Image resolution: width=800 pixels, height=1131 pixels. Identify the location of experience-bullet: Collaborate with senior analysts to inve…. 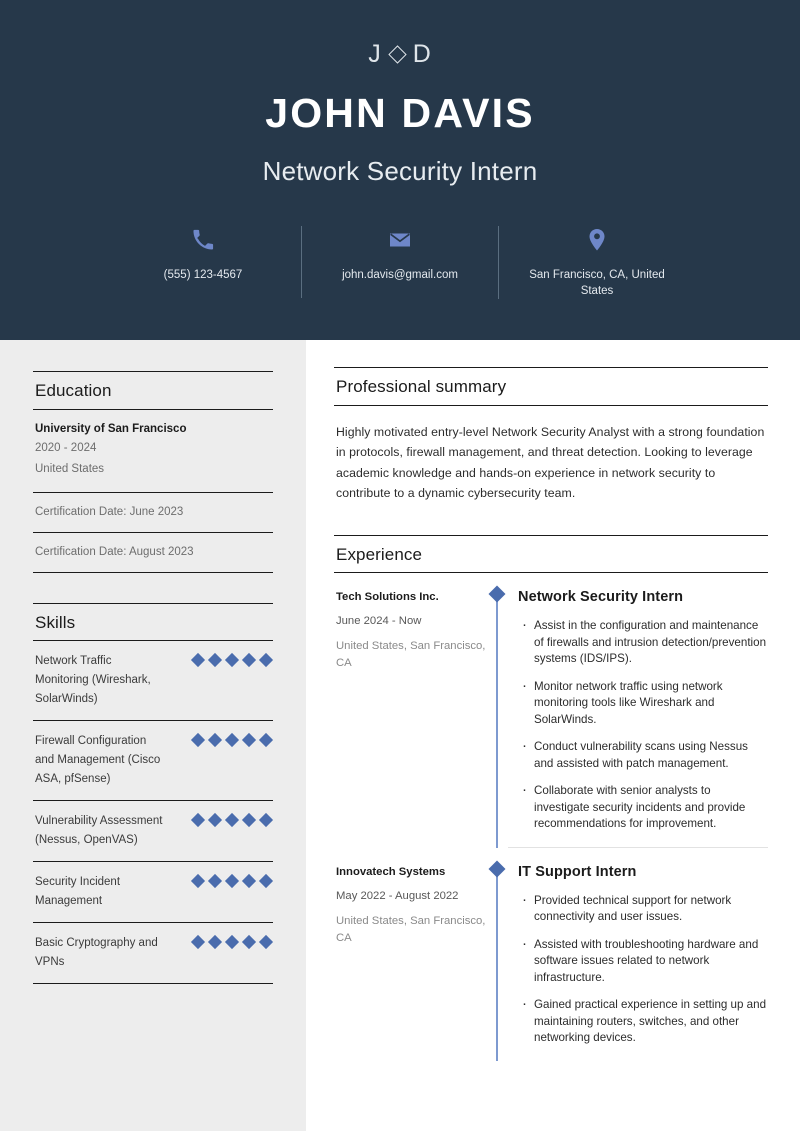
(645, 807).